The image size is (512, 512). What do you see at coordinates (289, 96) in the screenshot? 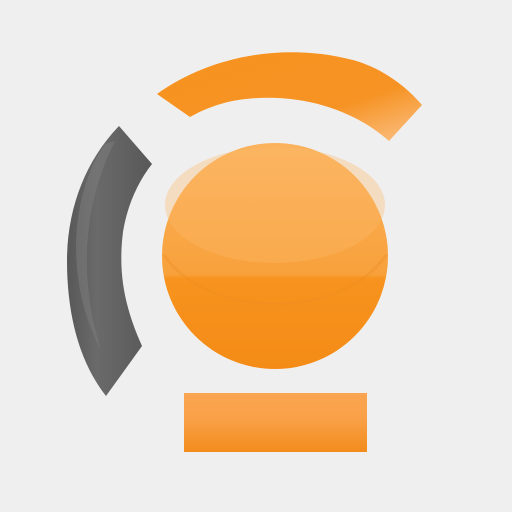
I see `top-arc-icon` at bounding box center [289, 96].